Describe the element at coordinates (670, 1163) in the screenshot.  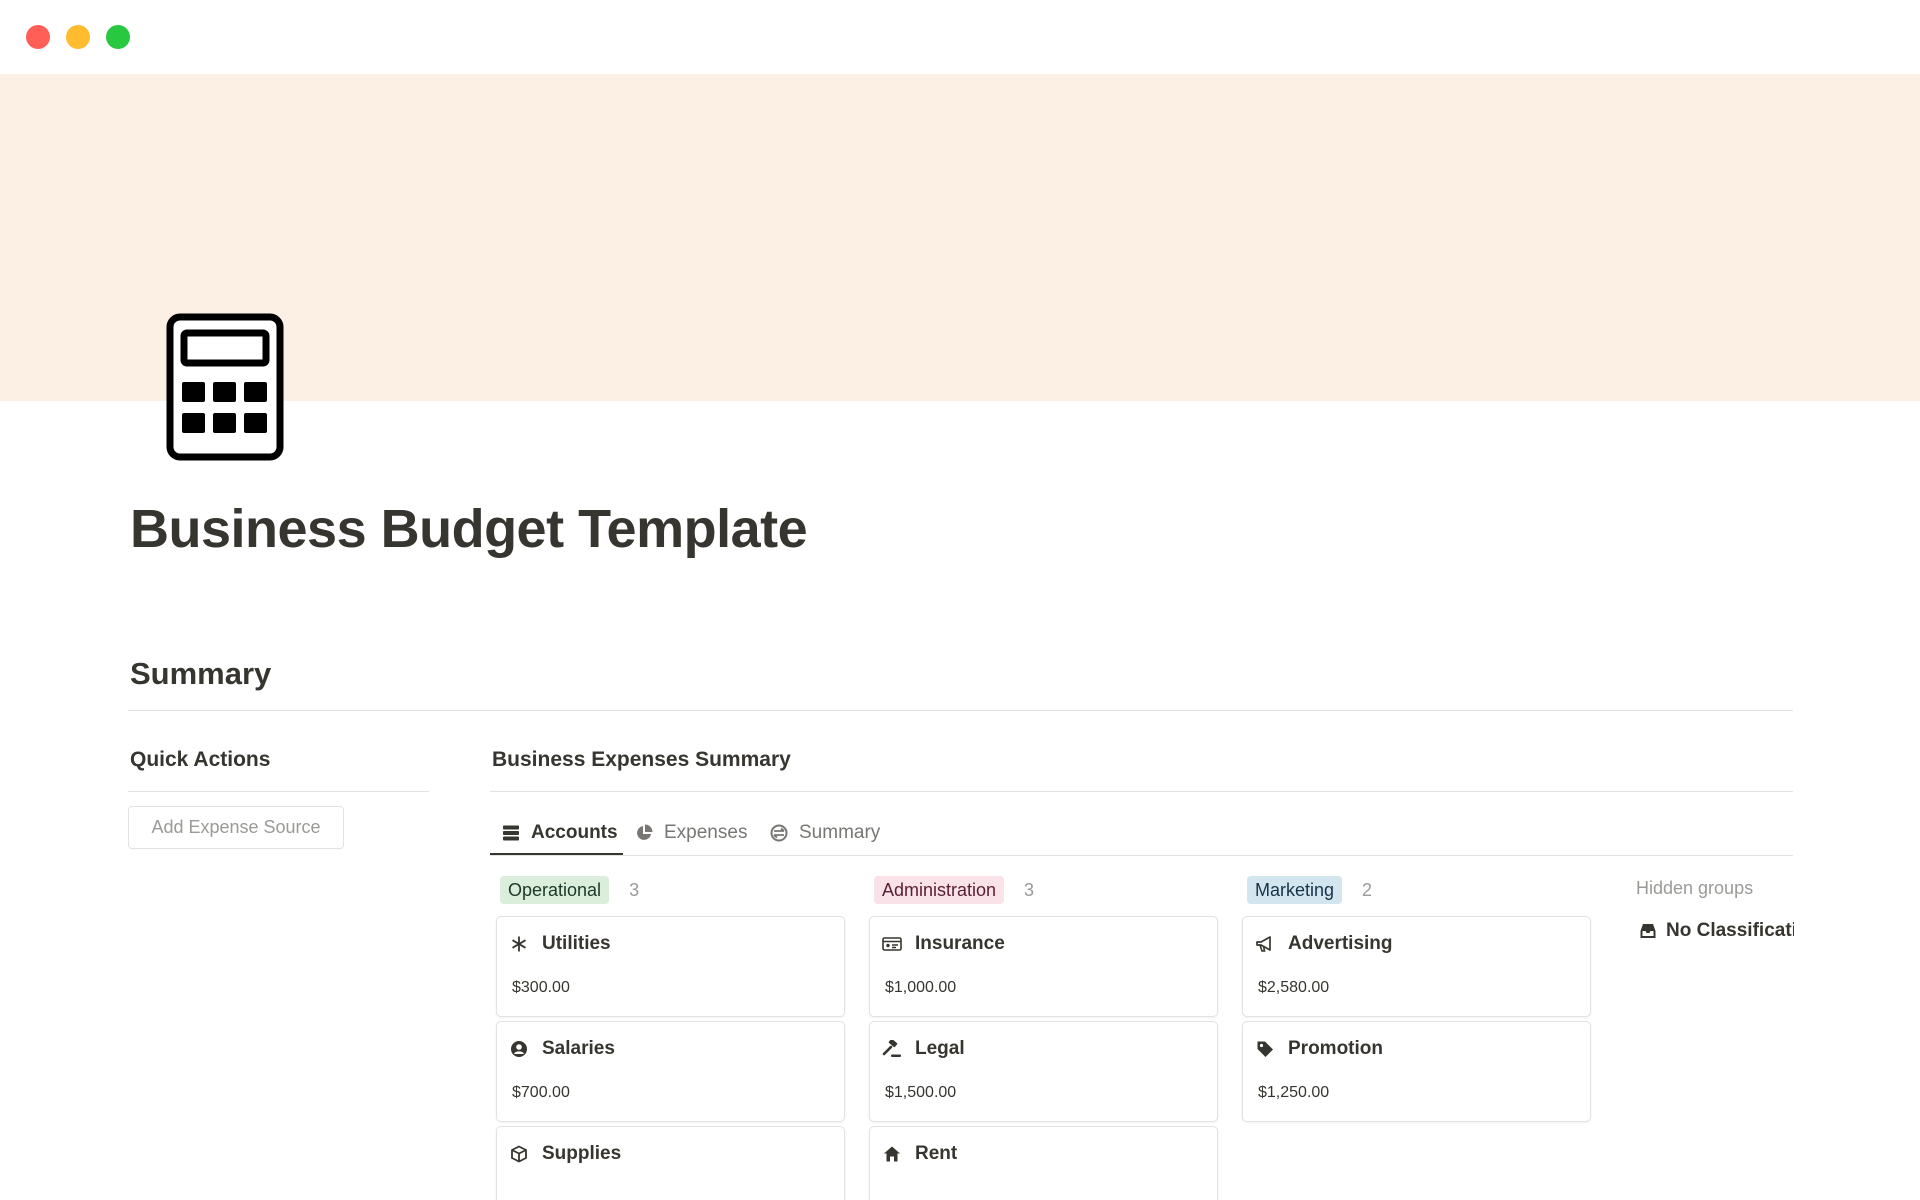
I see `board-card: Supplies` at that location.